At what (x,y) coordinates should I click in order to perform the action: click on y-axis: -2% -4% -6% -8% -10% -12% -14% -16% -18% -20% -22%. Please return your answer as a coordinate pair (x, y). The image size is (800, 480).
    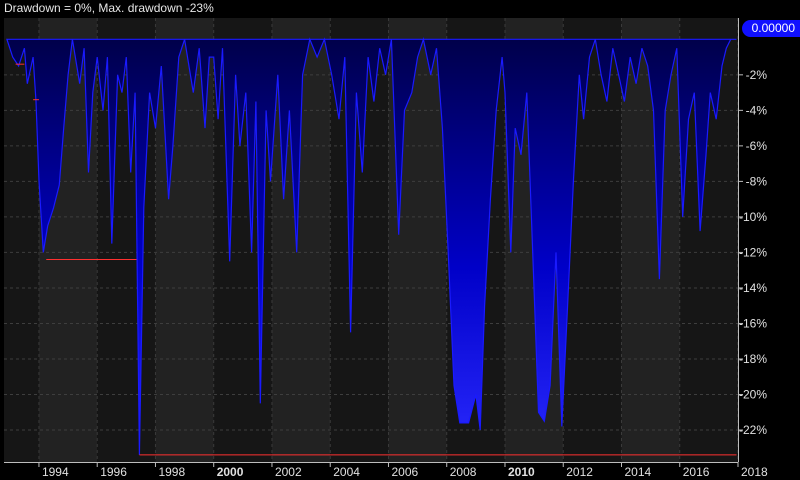
    Looking at the image, I should click on (752, 240).